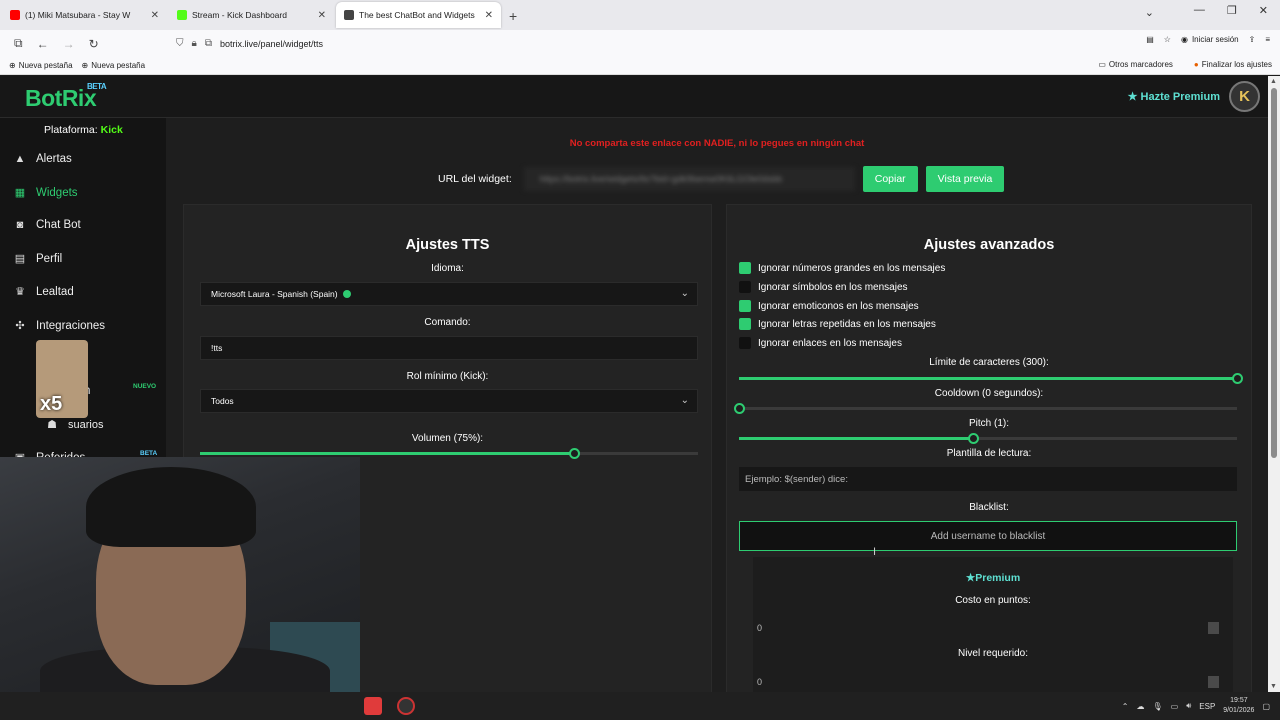  What do you see at coordinates (993, 628) in the screenshot?
I see `cost-input: 0` at bounding box center [993, 628].